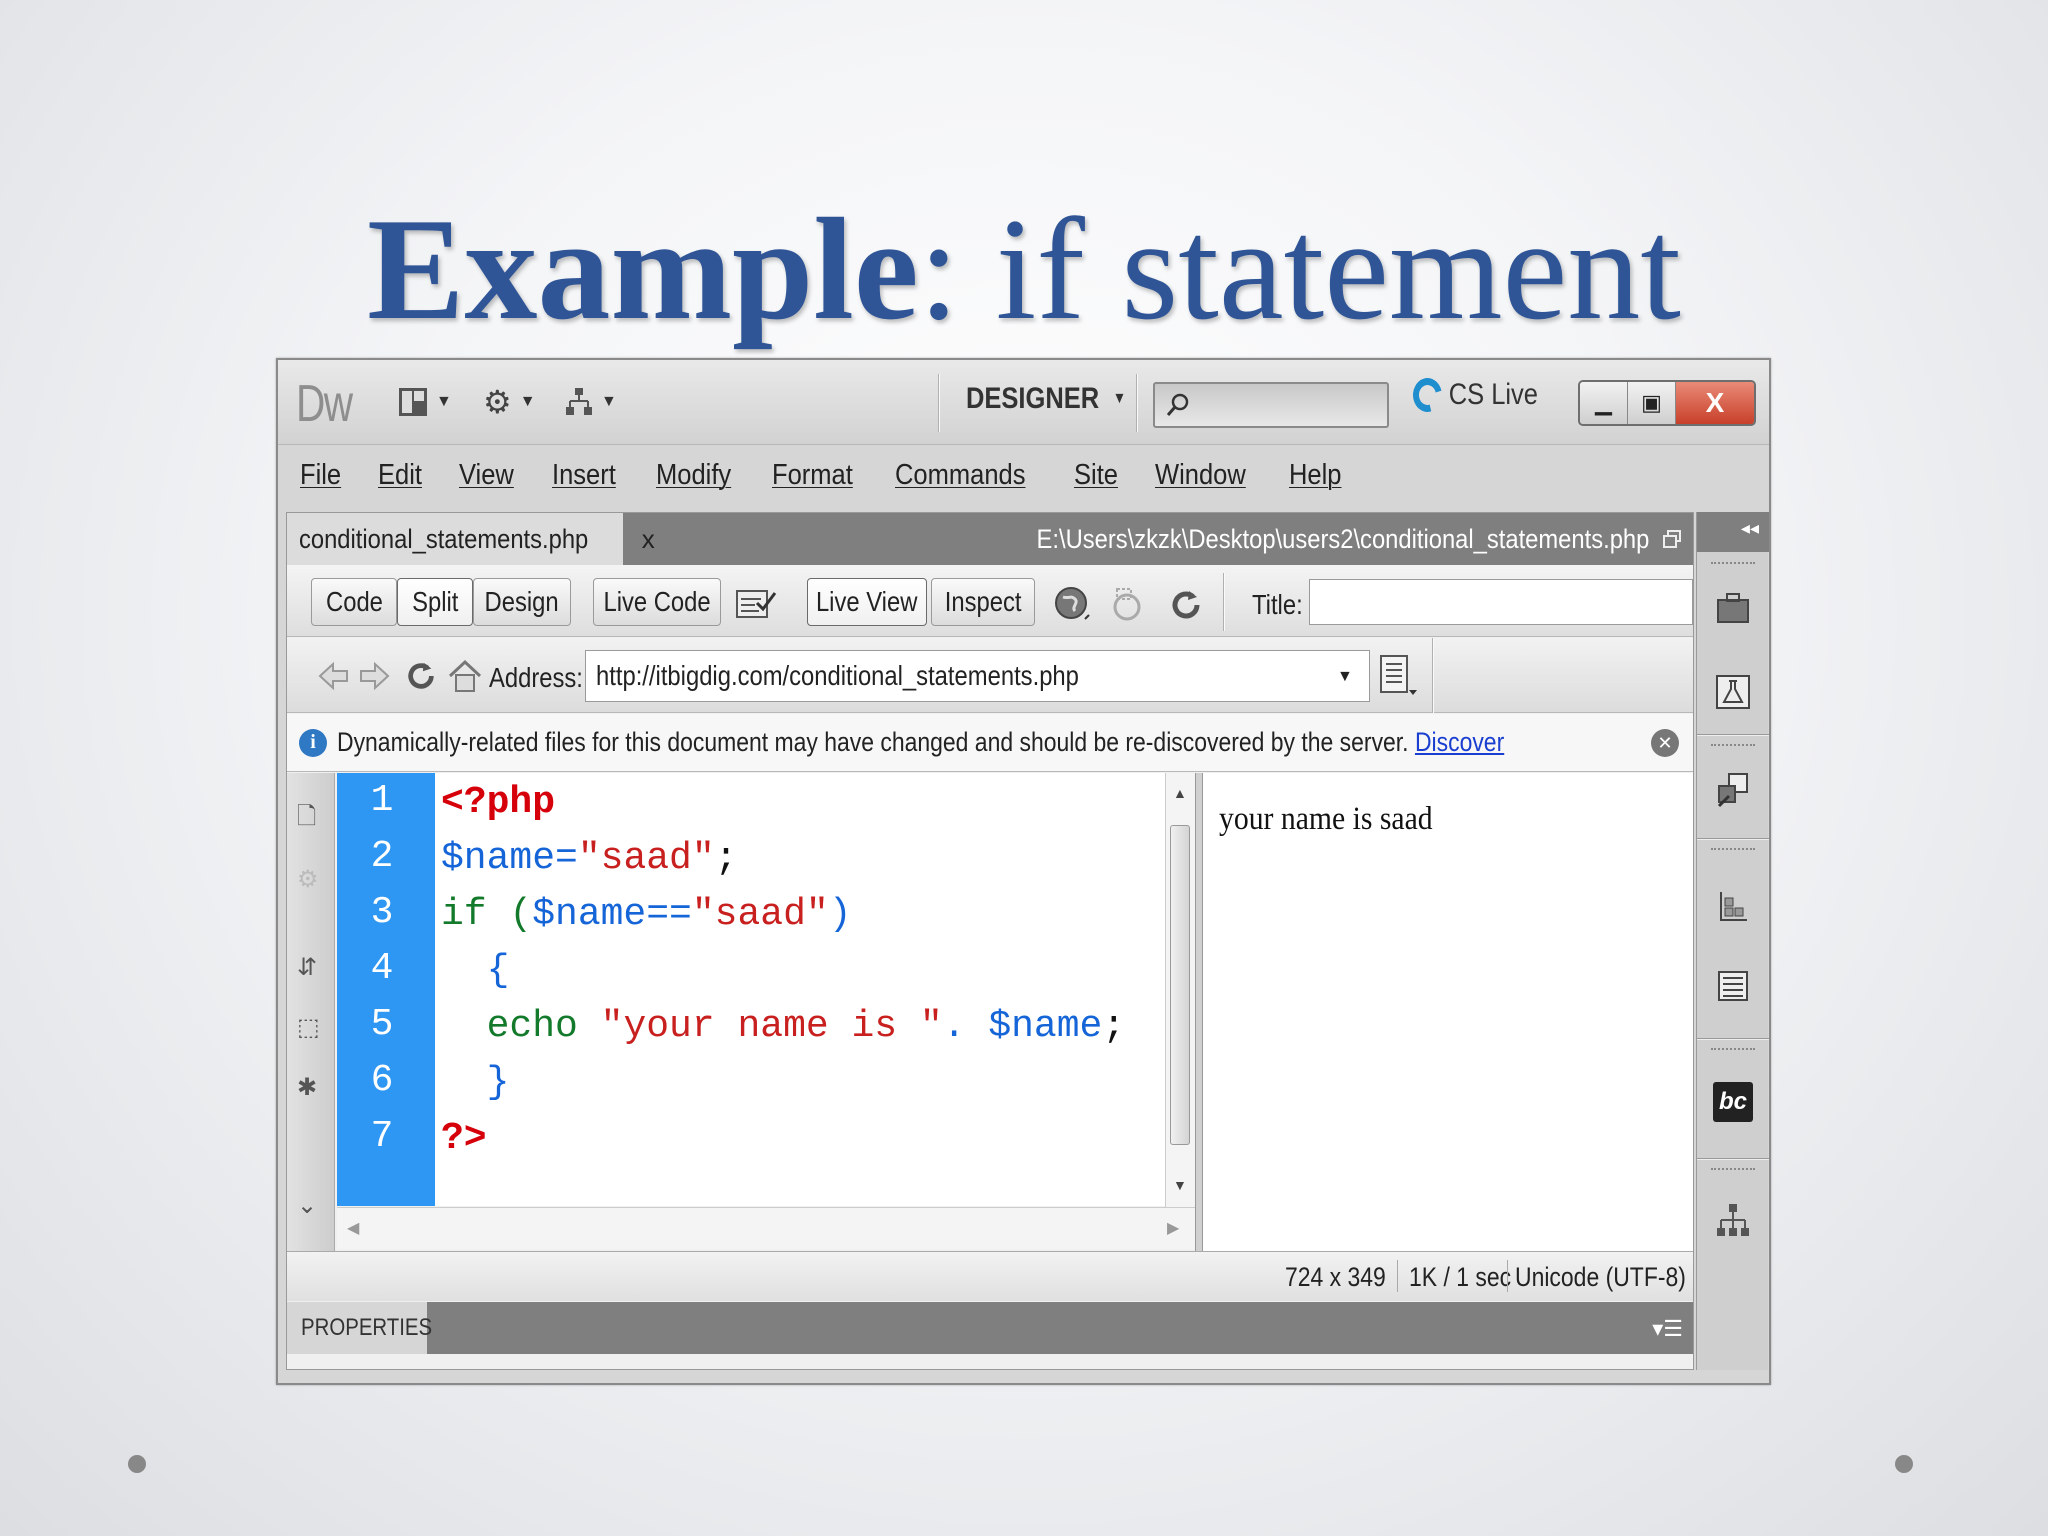  Describe the element at coordinates (435, 602) in the screenshot. I see `split-view-button: Split` at that location.